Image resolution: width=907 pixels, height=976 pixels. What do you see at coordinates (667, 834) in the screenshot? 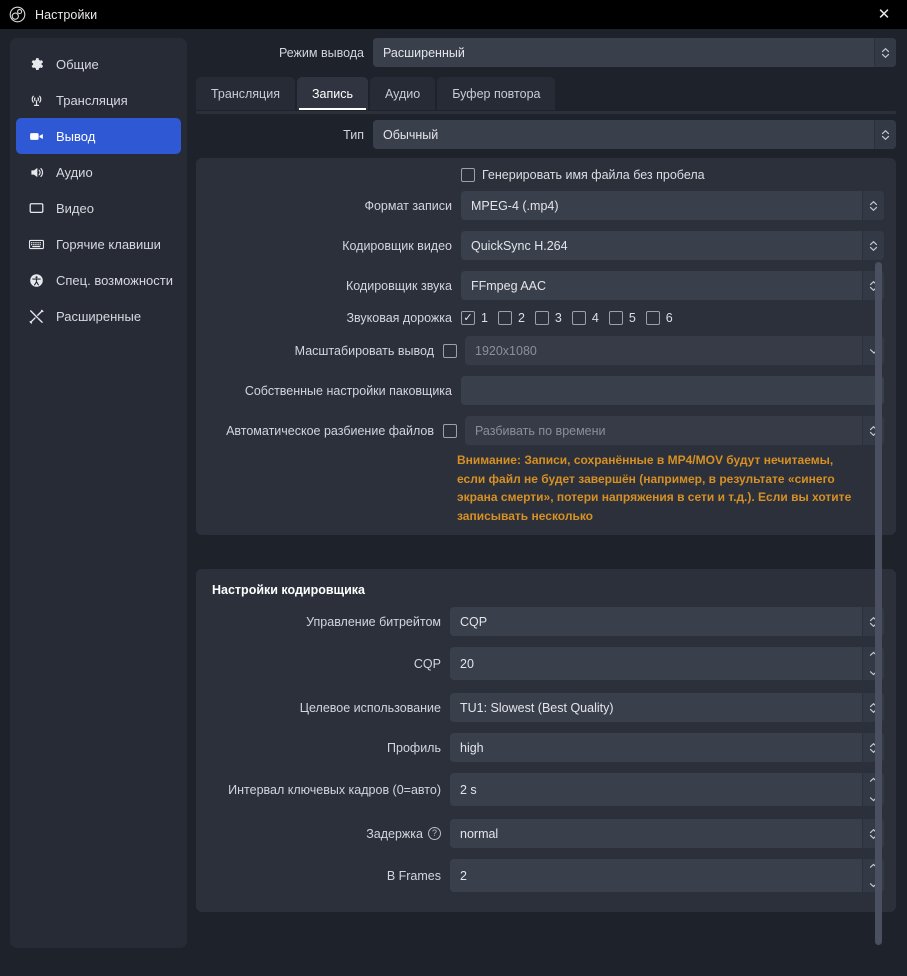
I see `latency-select: normal` at bounding box center [667, 834].